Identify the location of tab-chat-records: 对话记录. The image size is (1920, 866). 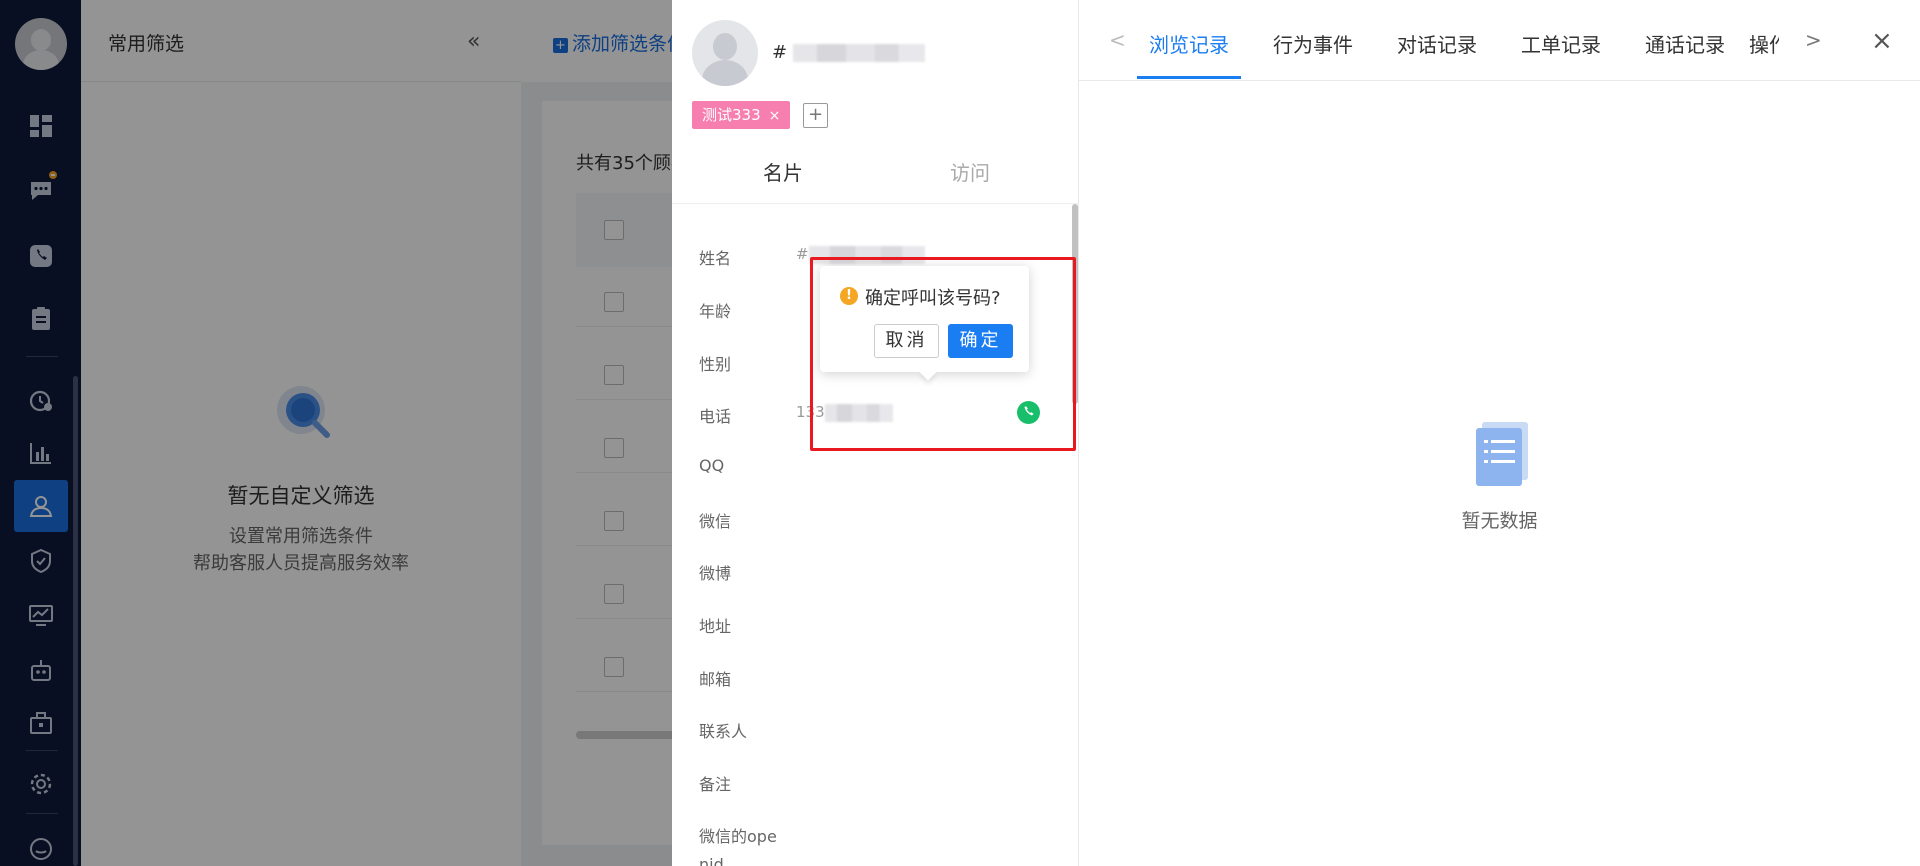
(1437, 43).